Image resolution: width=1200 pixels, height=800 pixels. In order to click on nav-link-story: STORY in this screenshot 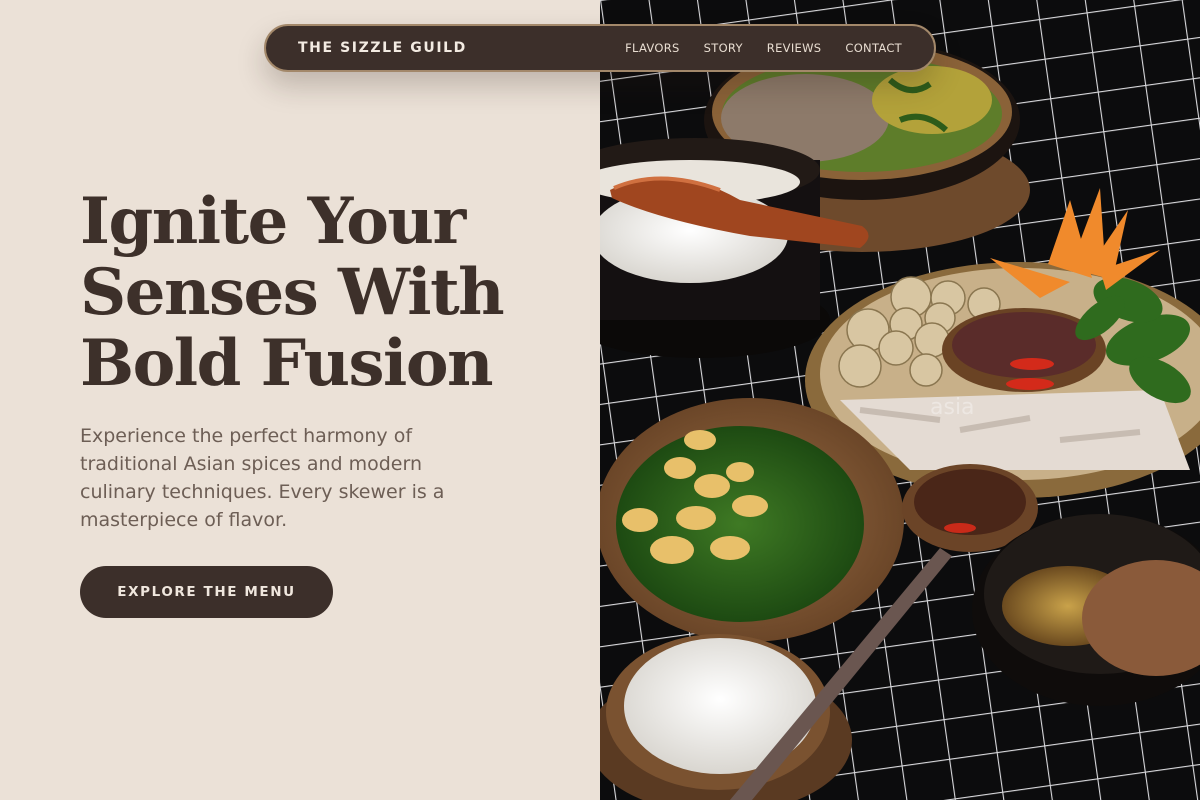, I will do `click(723, 48)`.